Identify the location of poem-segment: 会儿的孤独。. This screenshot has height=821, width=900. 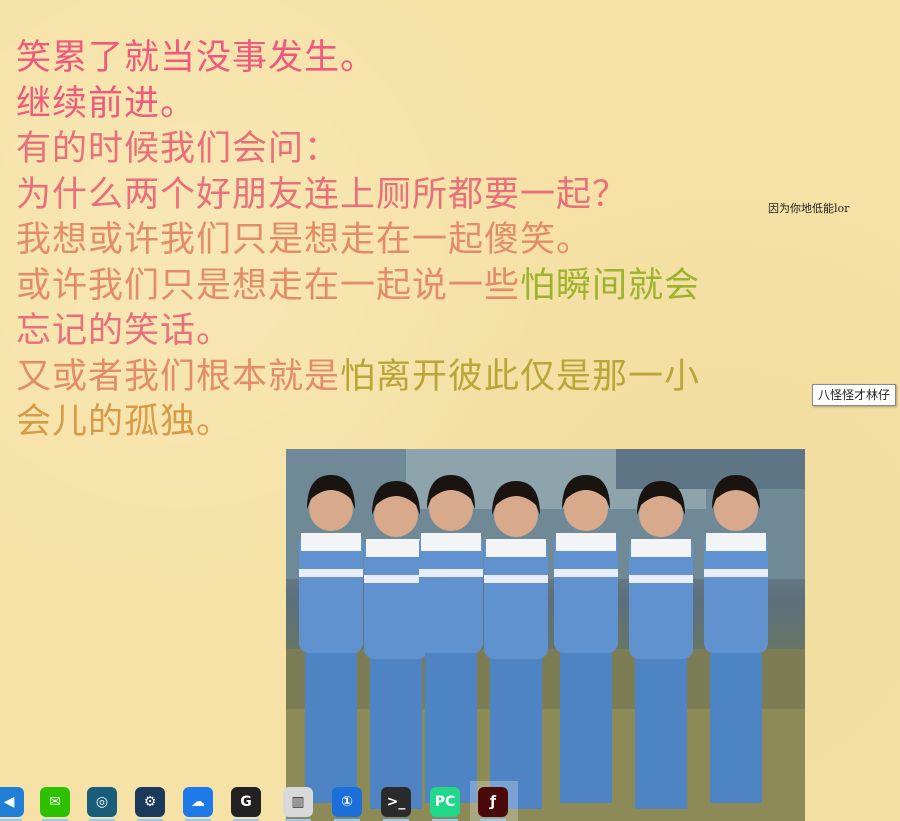
(124, 422).